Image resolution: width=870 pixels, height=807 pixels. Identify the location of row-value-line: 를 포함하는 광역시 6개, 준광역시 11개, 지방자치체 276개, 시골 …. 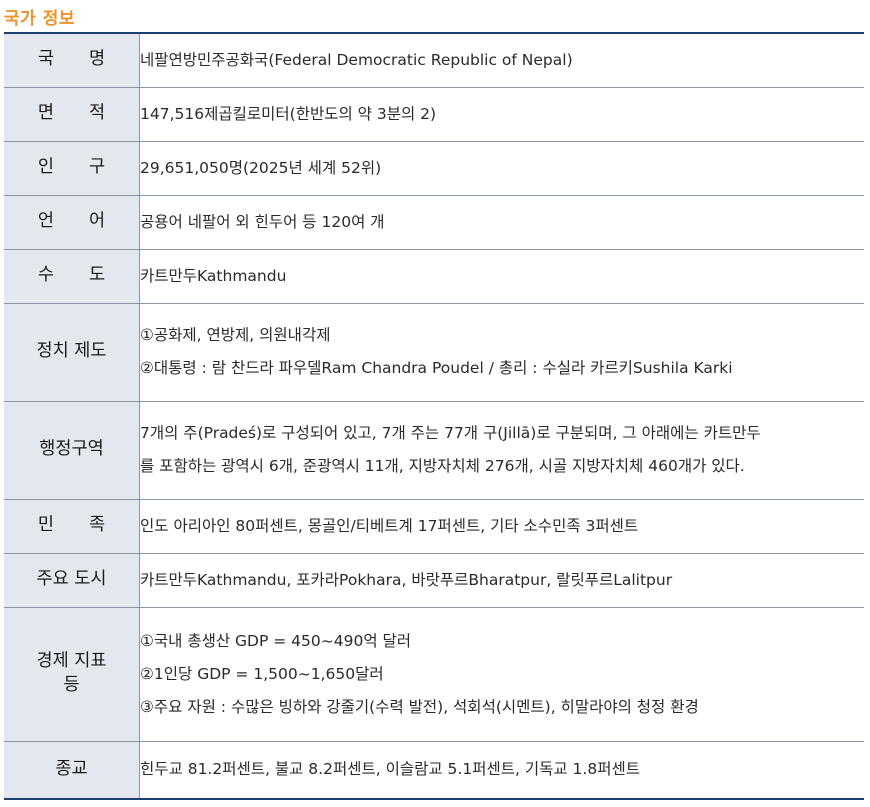
(442, 466).